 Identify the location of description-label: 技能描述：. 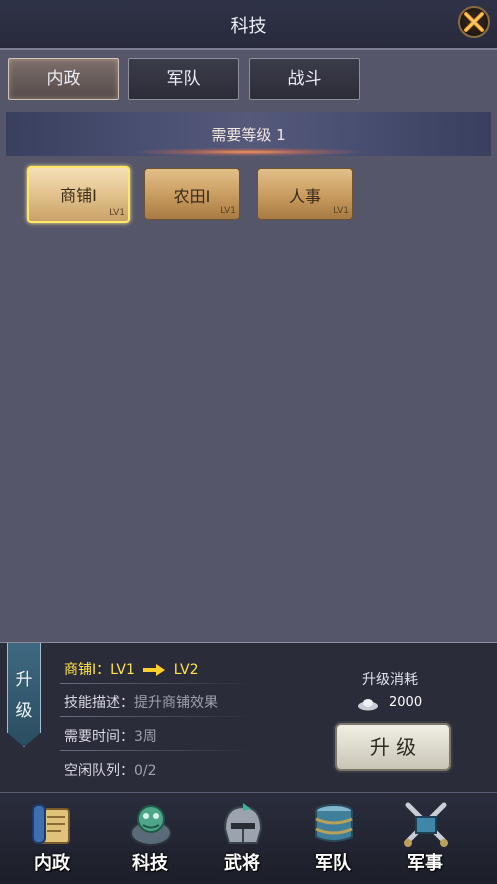
(99, 703).